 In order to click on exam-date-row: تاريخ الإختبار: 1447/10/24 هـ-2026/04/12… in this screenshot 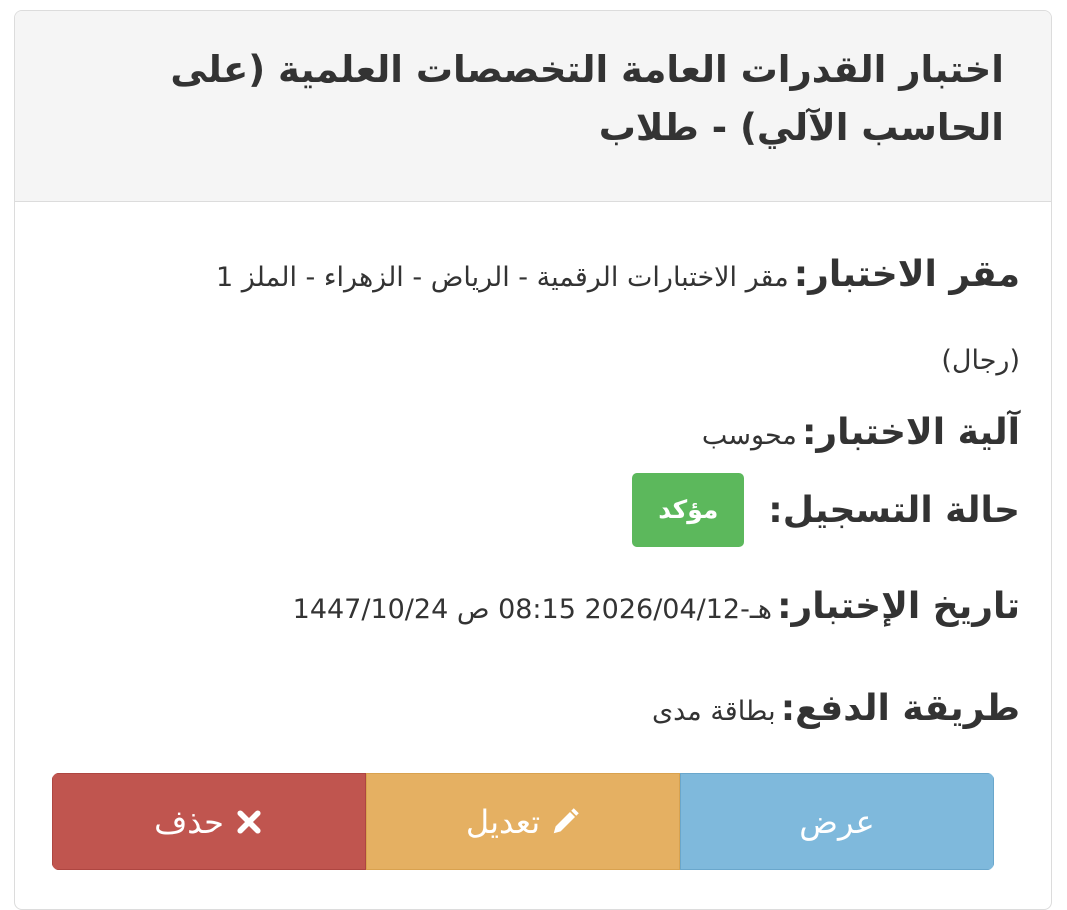, I will do `click(656, 610)`.